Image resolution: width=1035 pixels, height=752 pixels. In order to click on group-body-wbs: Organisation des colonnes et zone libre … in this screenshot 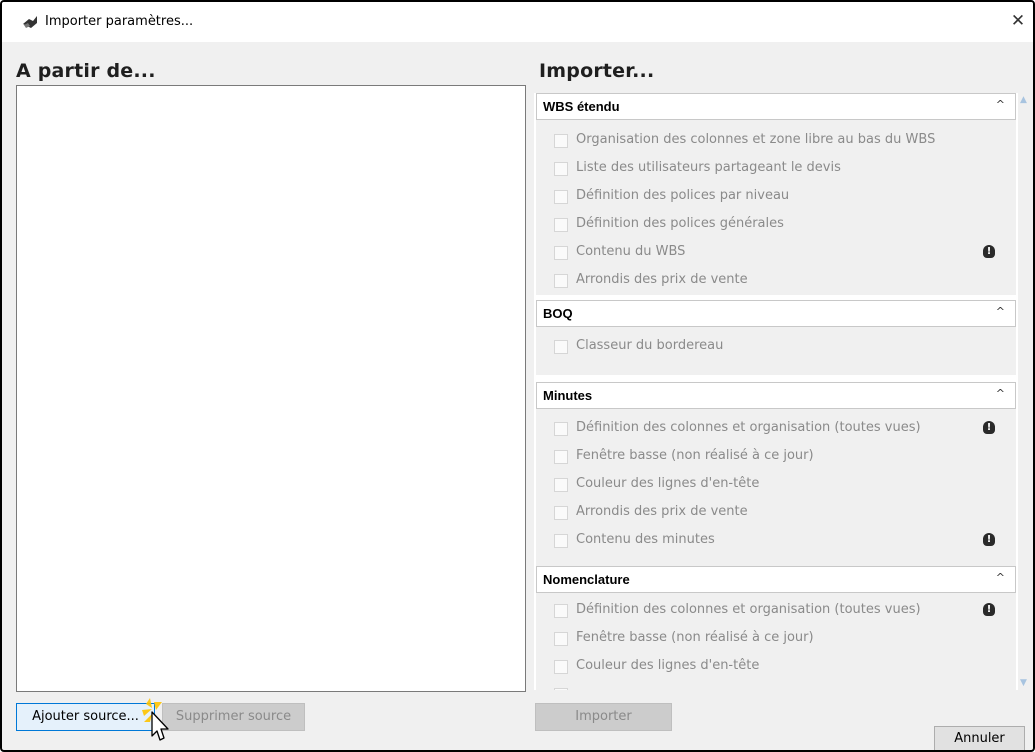, I will do `click(776, 207)`.